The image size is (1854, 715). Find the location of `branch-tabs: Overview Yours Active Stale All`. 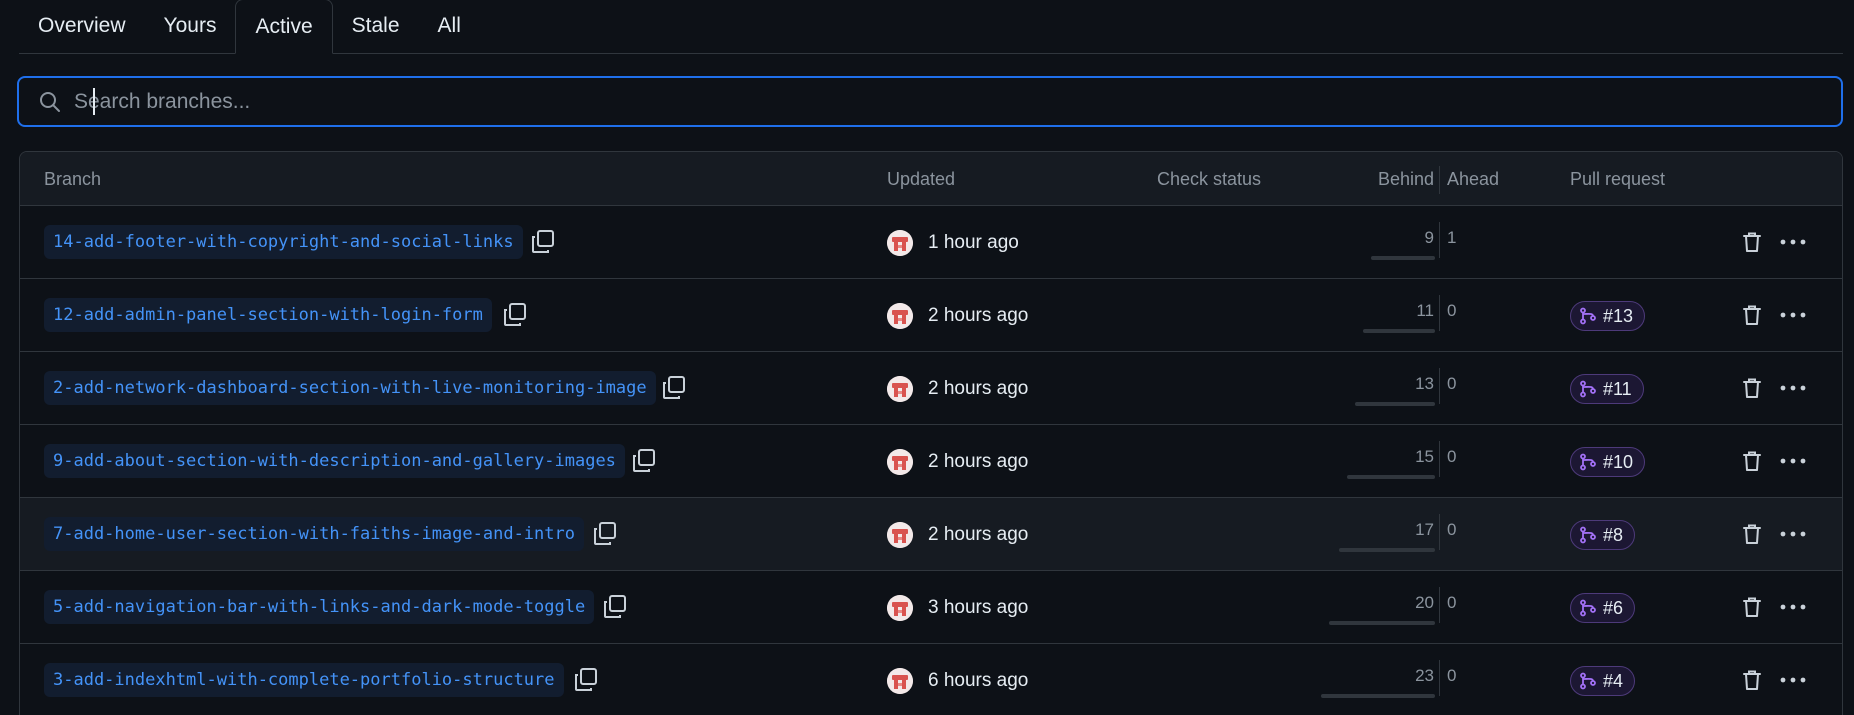

branch-tabs: Overview Yours Active Stale All is located at coordinates (931, 27).